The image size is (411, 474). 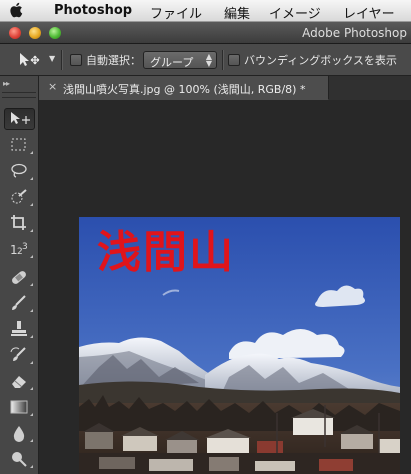 I want to click on blur-tool, so click(x=19, y=433).